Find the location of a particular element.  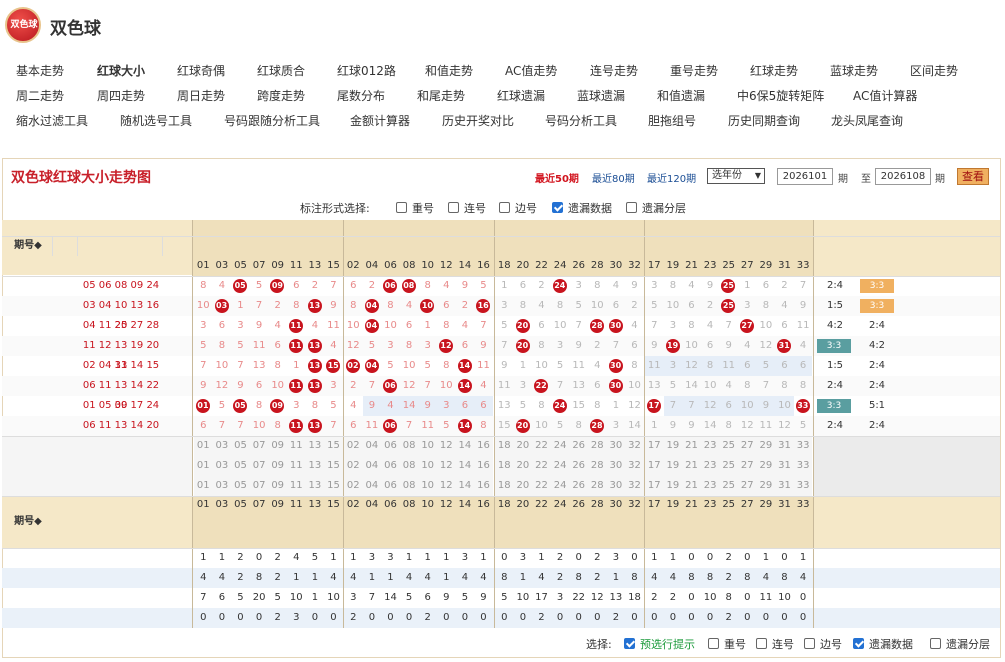

nav-link: 历史同期查询 is located at coordinates (764, 120).